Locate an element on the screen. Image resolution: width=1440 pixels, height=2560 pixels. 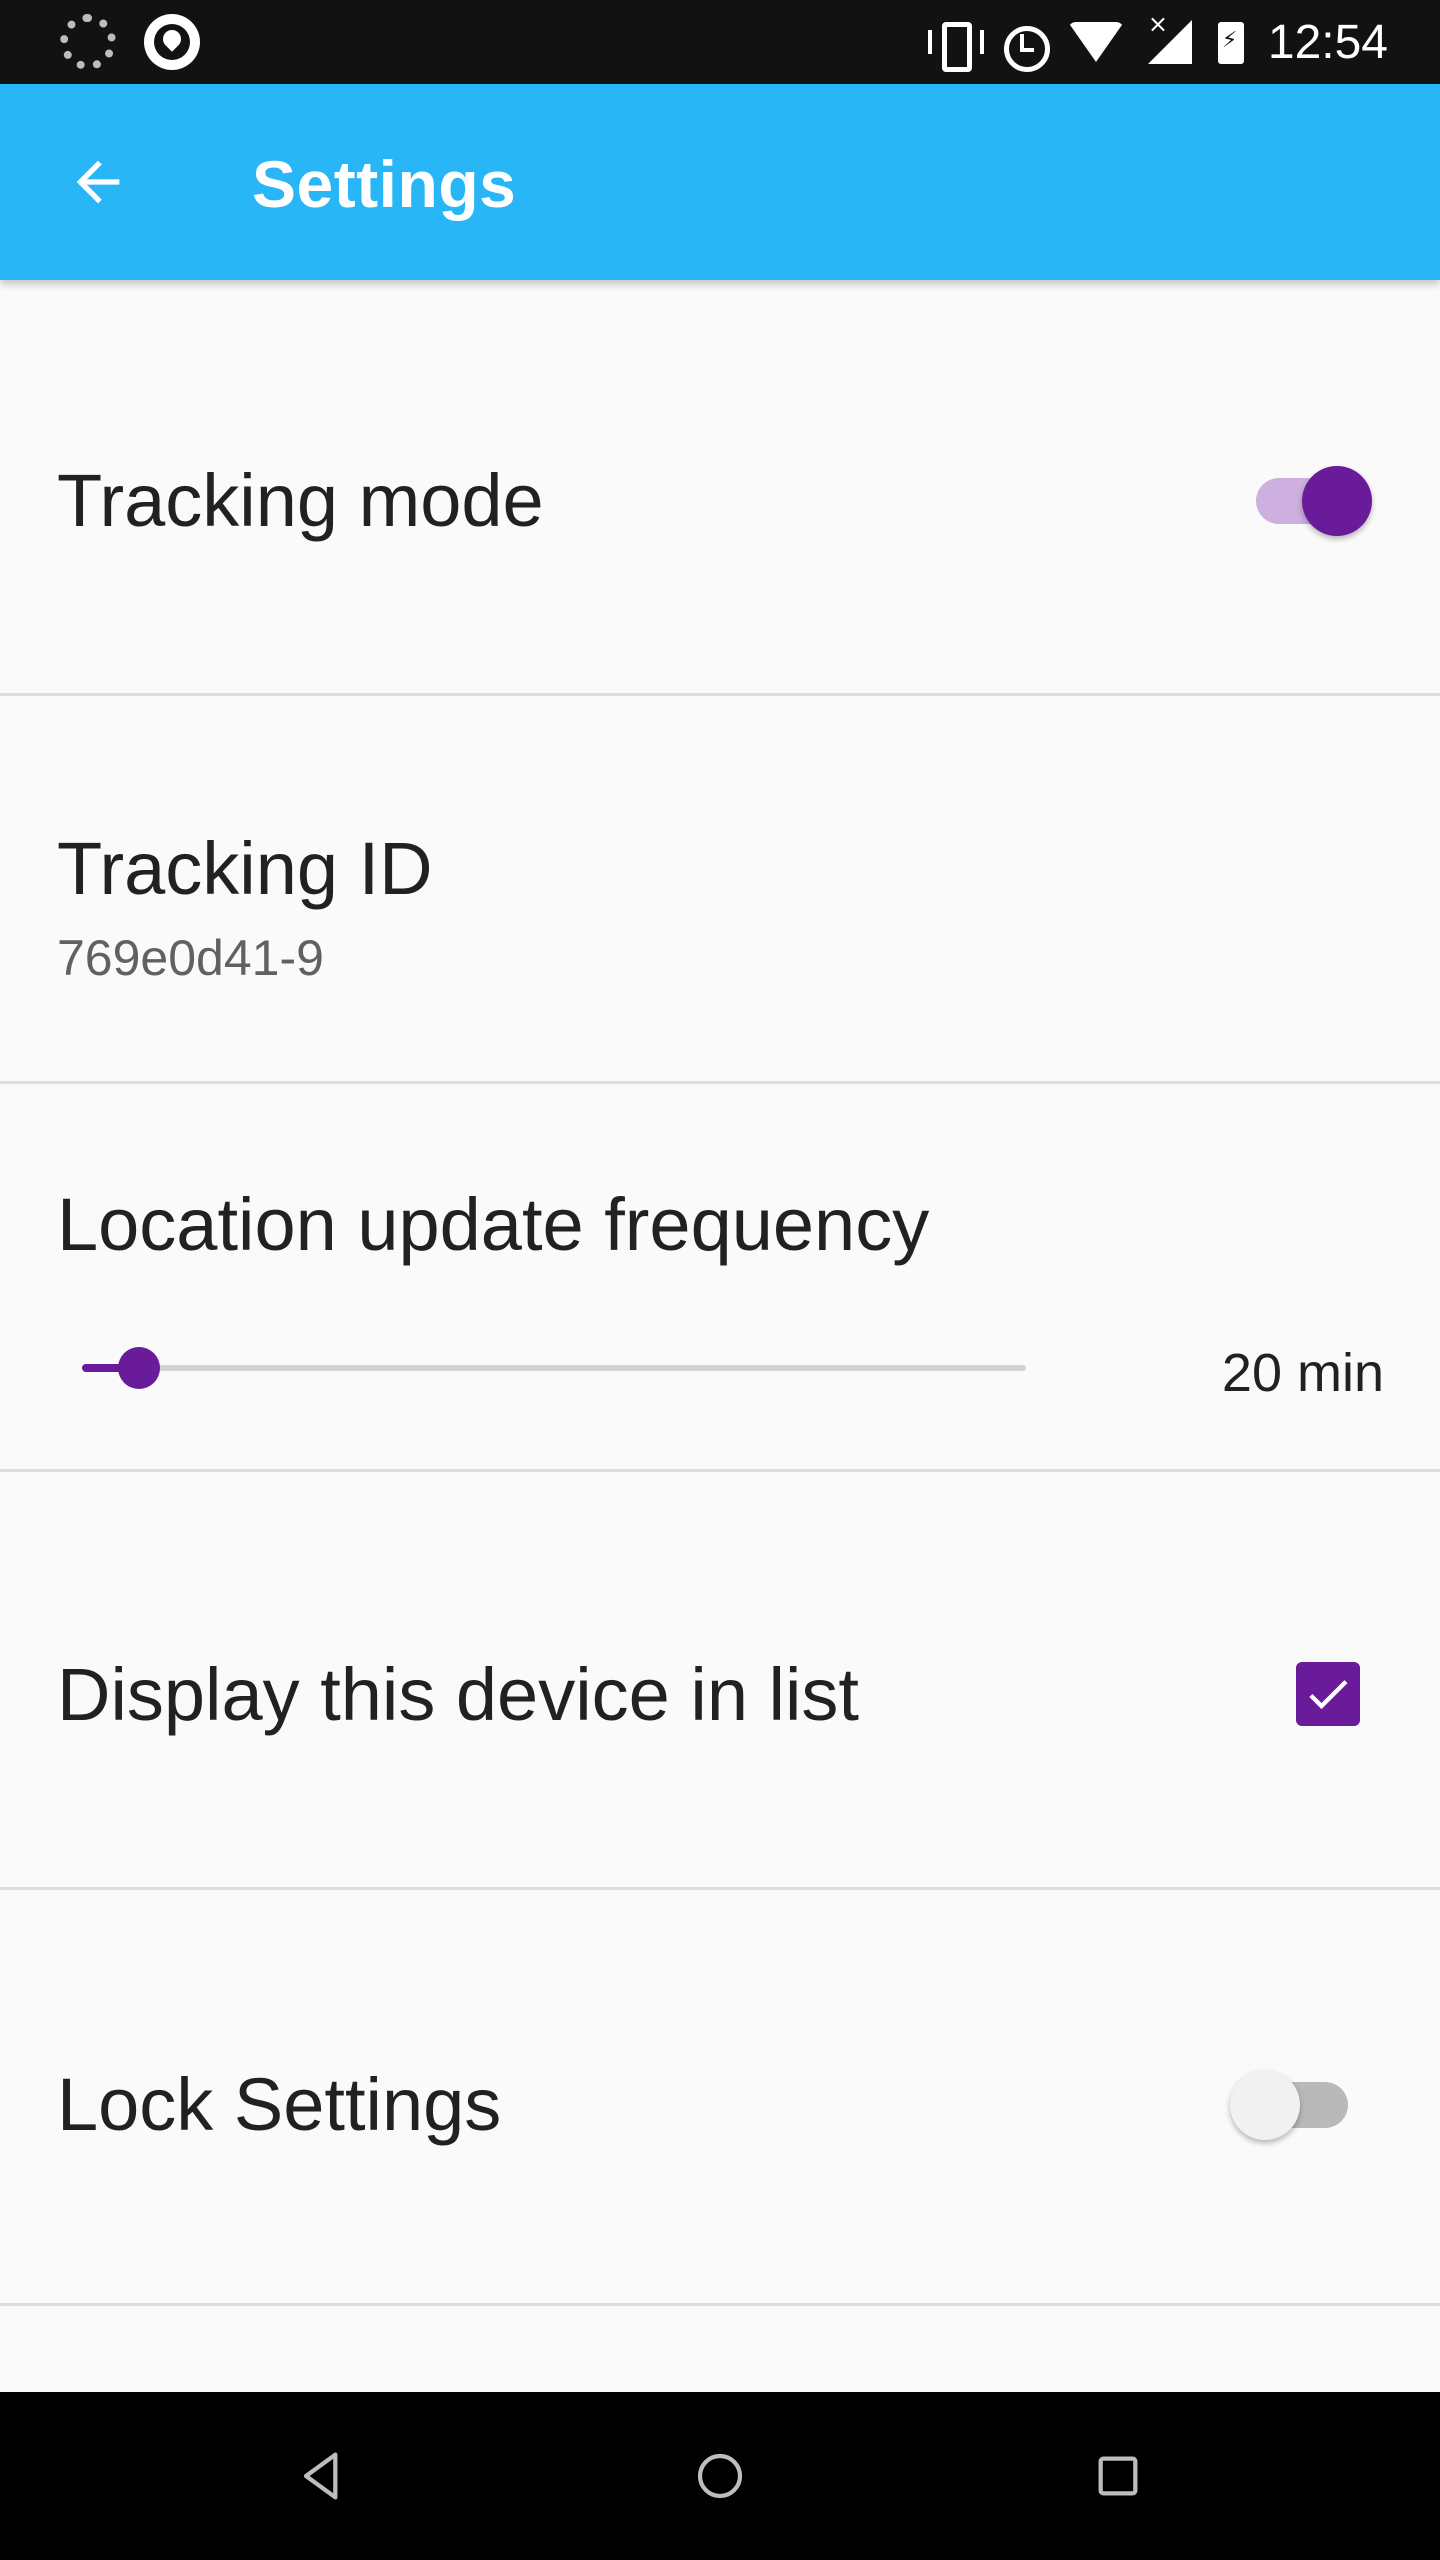
nav-back-button is located at coordinates (322, 2476).